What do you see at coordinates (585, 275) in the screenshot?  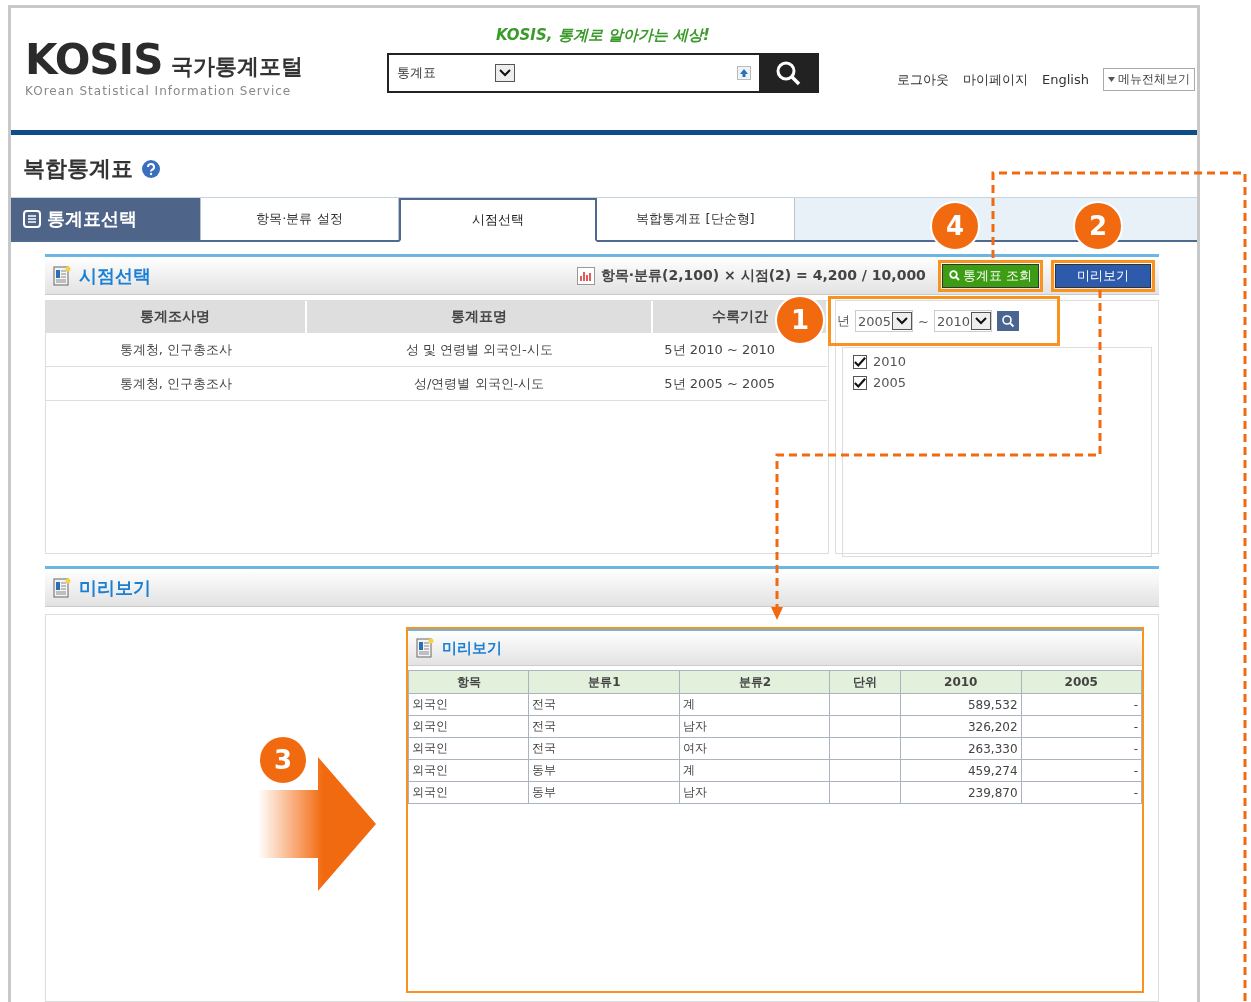 I see `bar-chart-icon` at bounding box center [585, 275].